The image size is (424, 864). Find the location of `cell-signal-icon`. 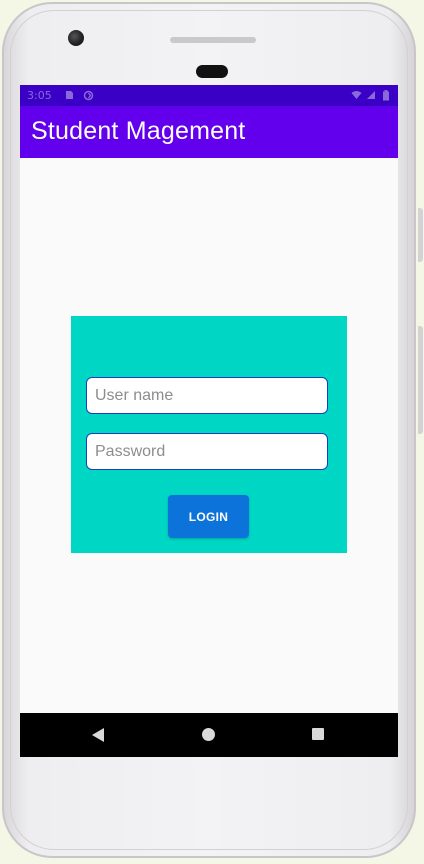

cell-signal-icon is located at coordinates (371, 95).